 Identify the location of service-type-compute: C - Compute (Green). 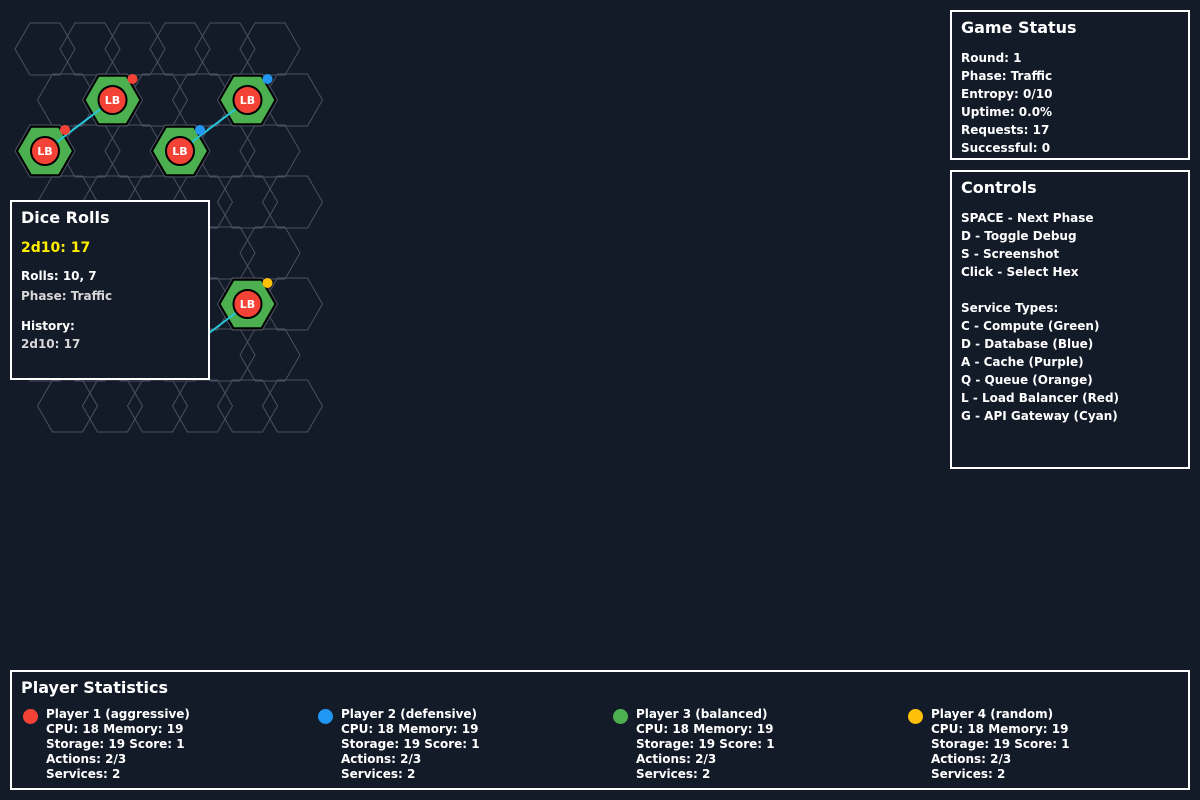
(1030, 326).